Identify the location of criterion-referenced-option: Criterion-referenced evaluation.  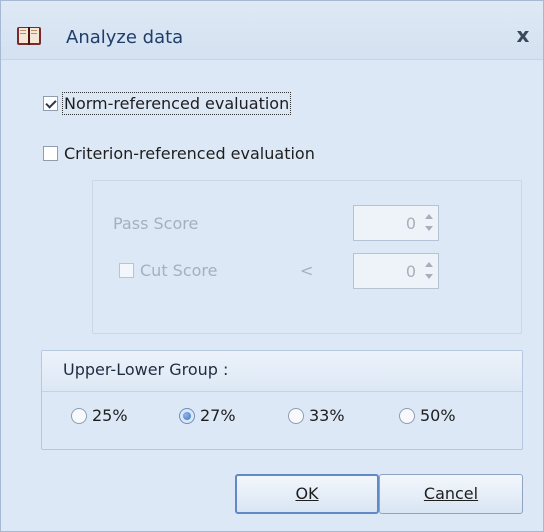
(179, 153).